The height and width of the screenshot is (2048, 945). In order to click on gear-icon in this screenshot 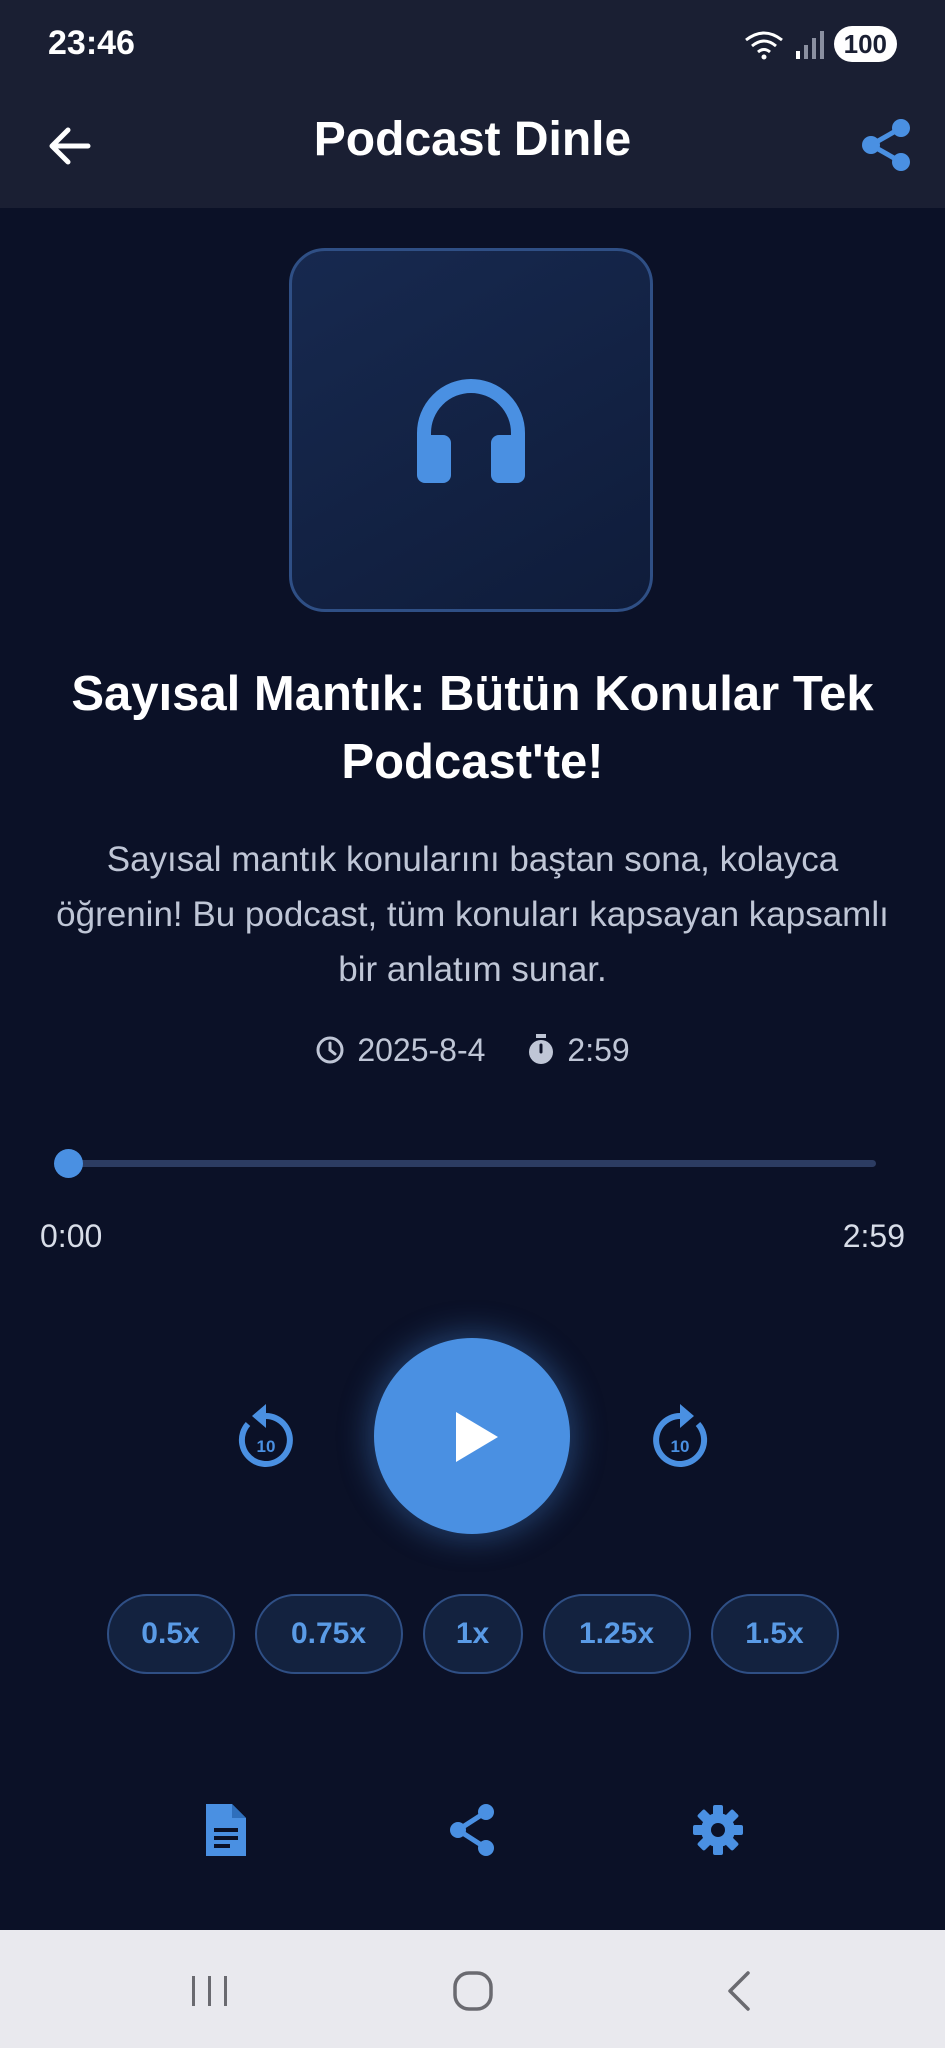, I will do `click(718, 1830)`.